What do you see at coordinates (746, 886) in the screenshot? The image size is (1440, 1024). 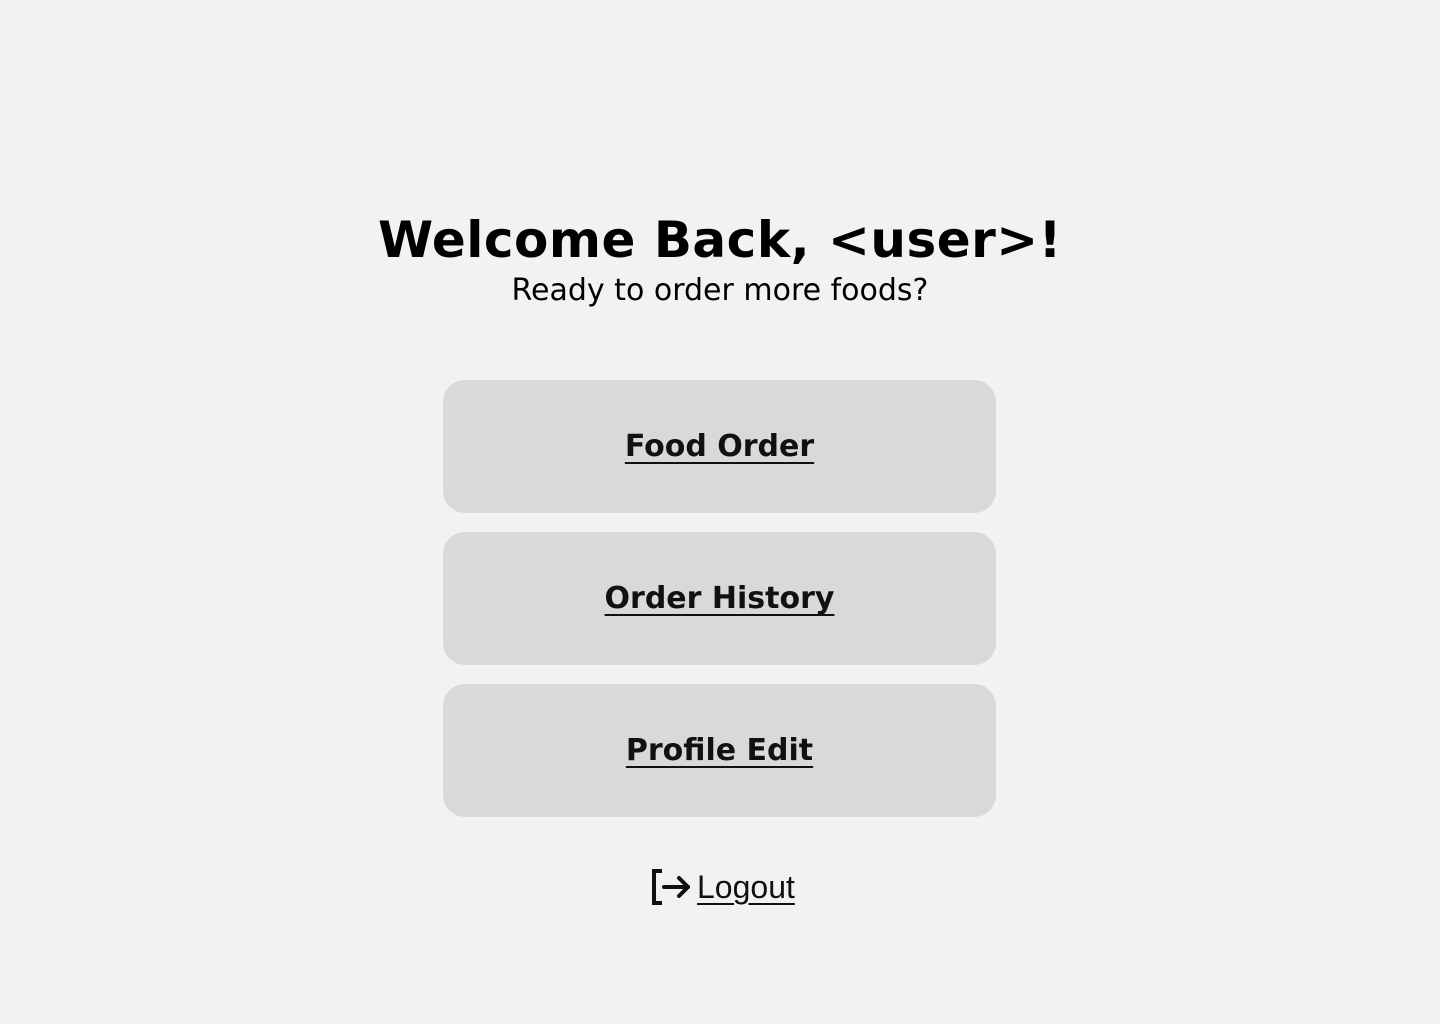 I see `logout-label: Logout` at bounding box center [746, 886].